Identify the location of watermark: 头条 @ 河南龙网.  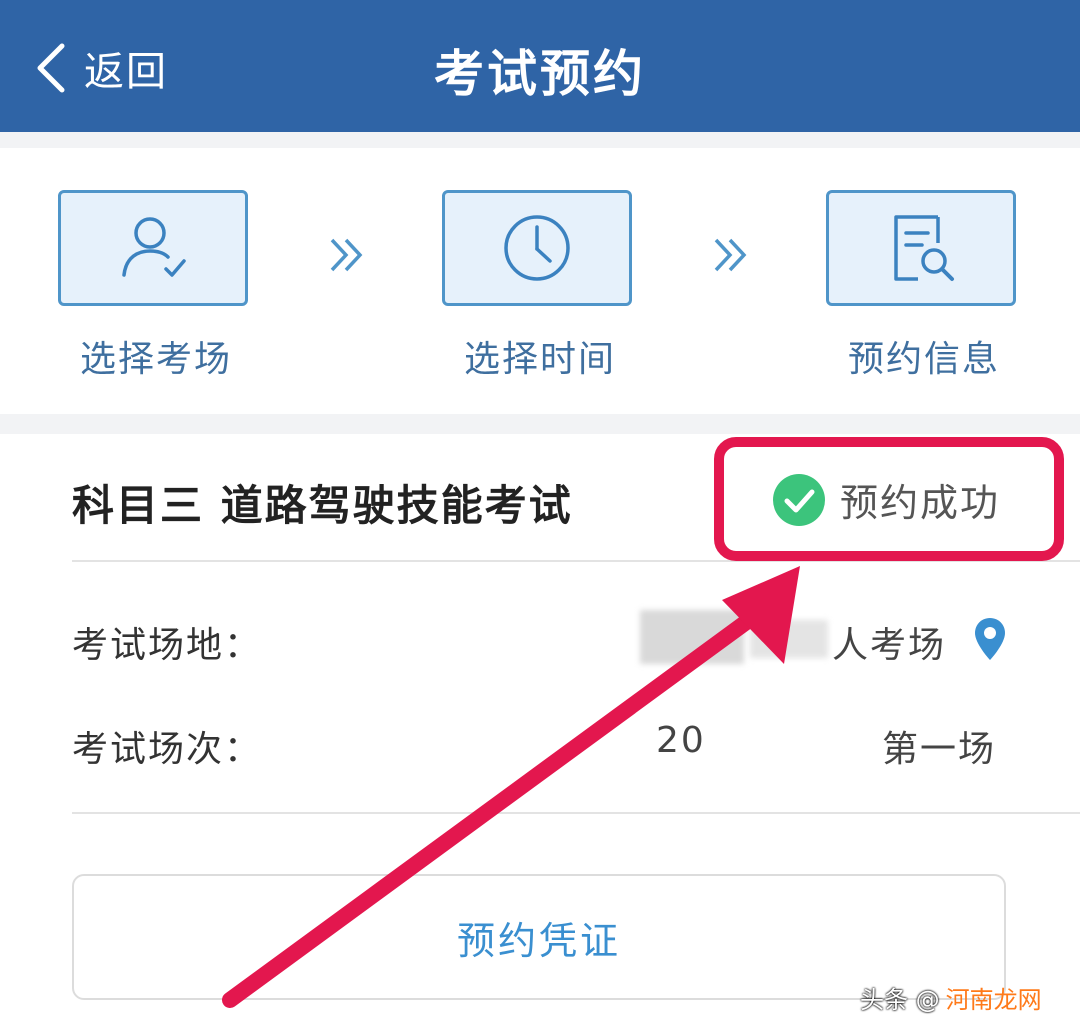
(951, 997).